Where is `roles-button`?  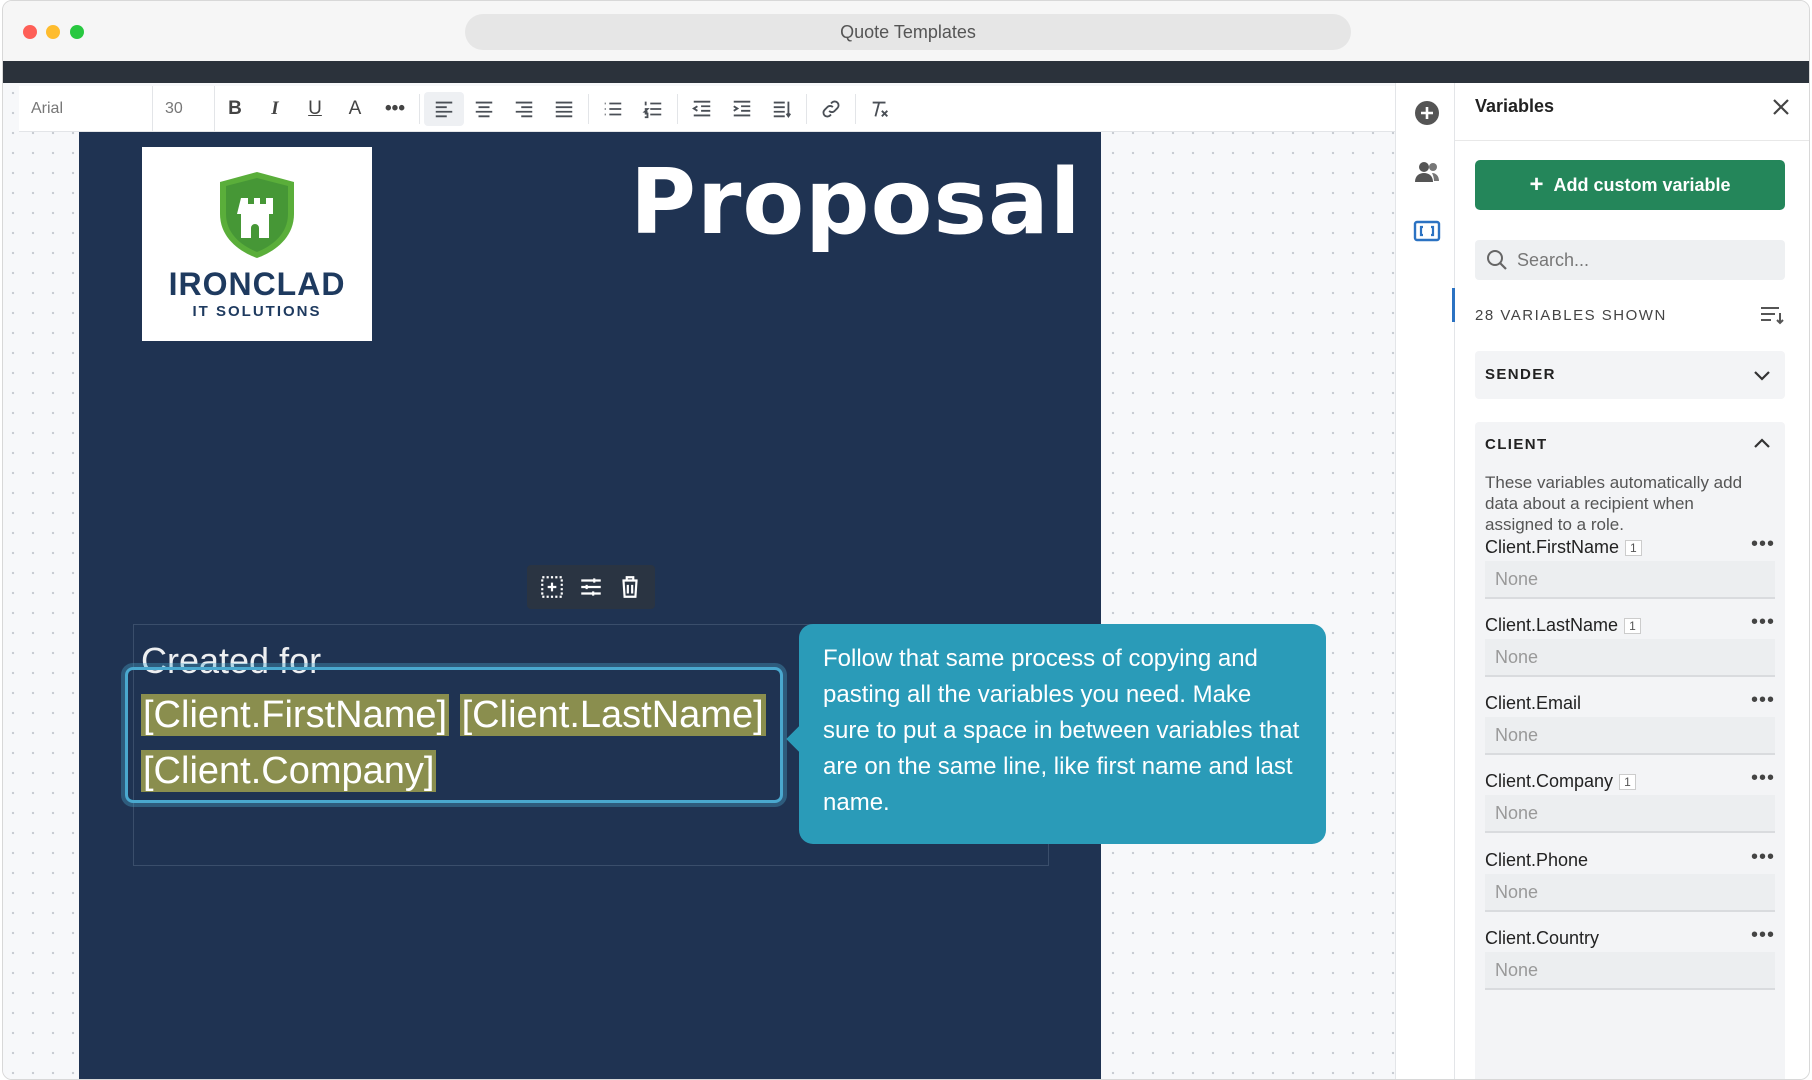
roles-button is located at coordinates (1427, 172).